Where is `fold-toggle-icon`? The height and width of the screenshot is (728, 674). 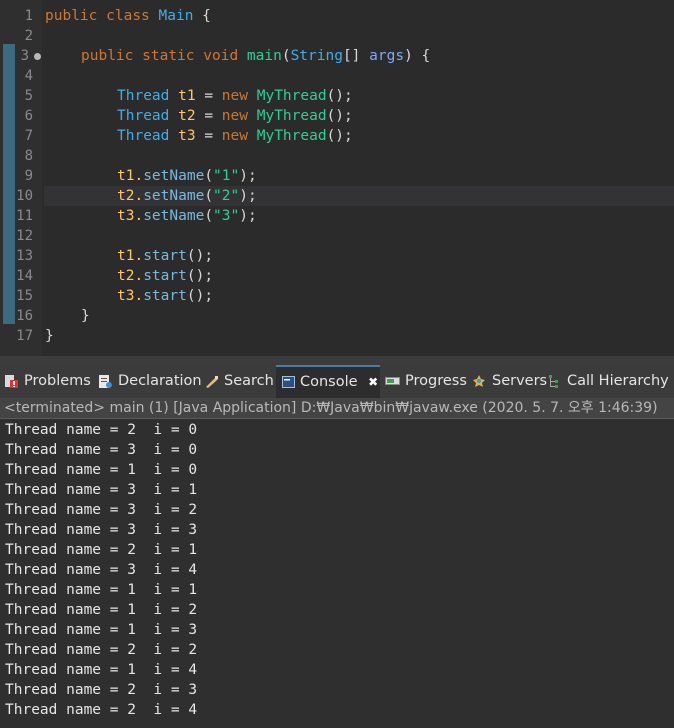 fold-toggle-icon is located at coordinates (37, 56).